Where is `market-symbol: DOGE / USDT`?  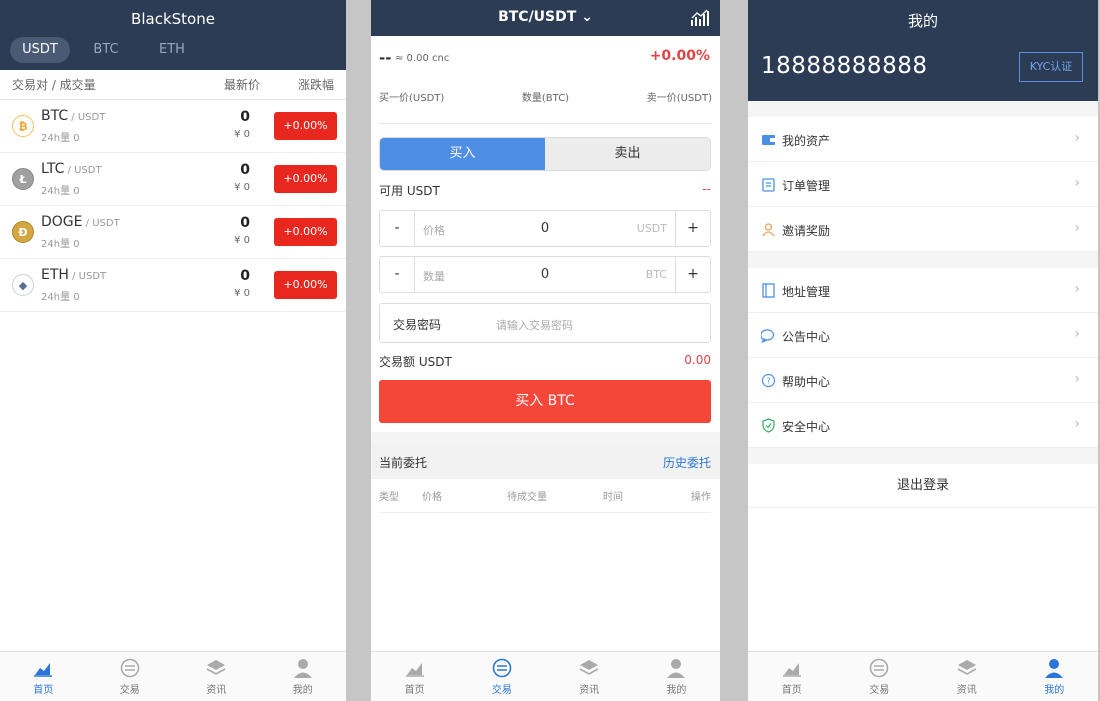 market-symbol: DOGE / USDT is located at coordinates (80, 222).